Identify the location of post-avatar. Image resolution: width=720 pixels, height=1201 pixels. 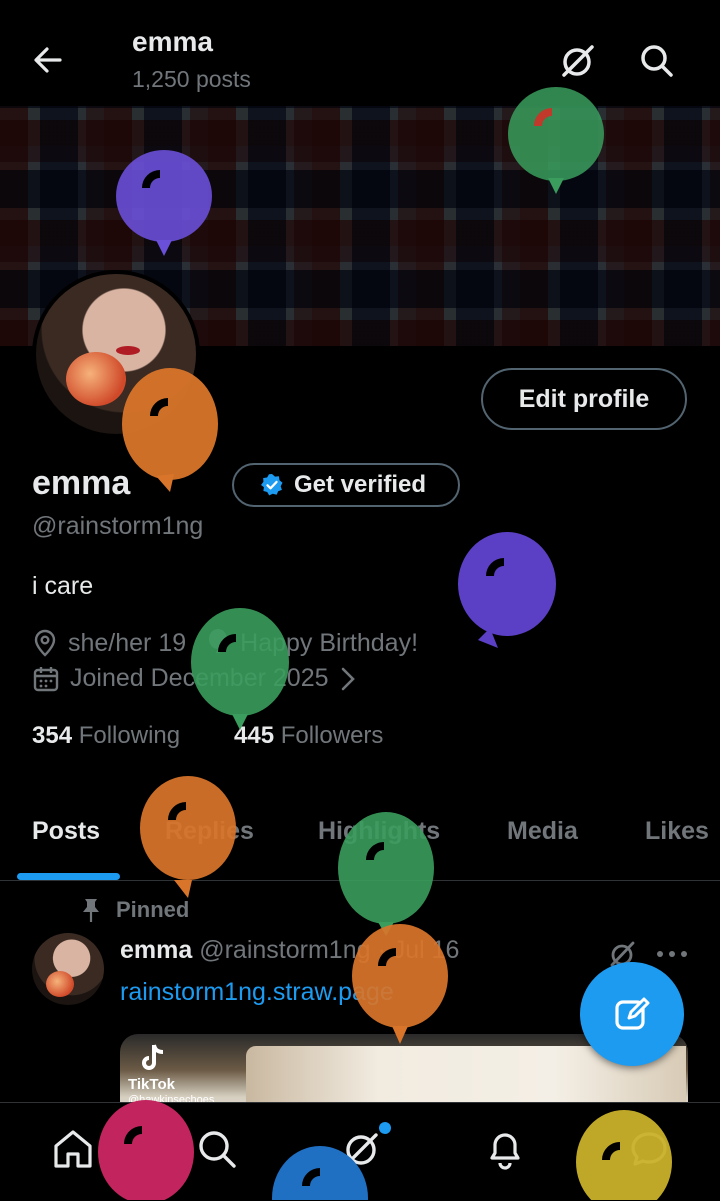
(68, 969).